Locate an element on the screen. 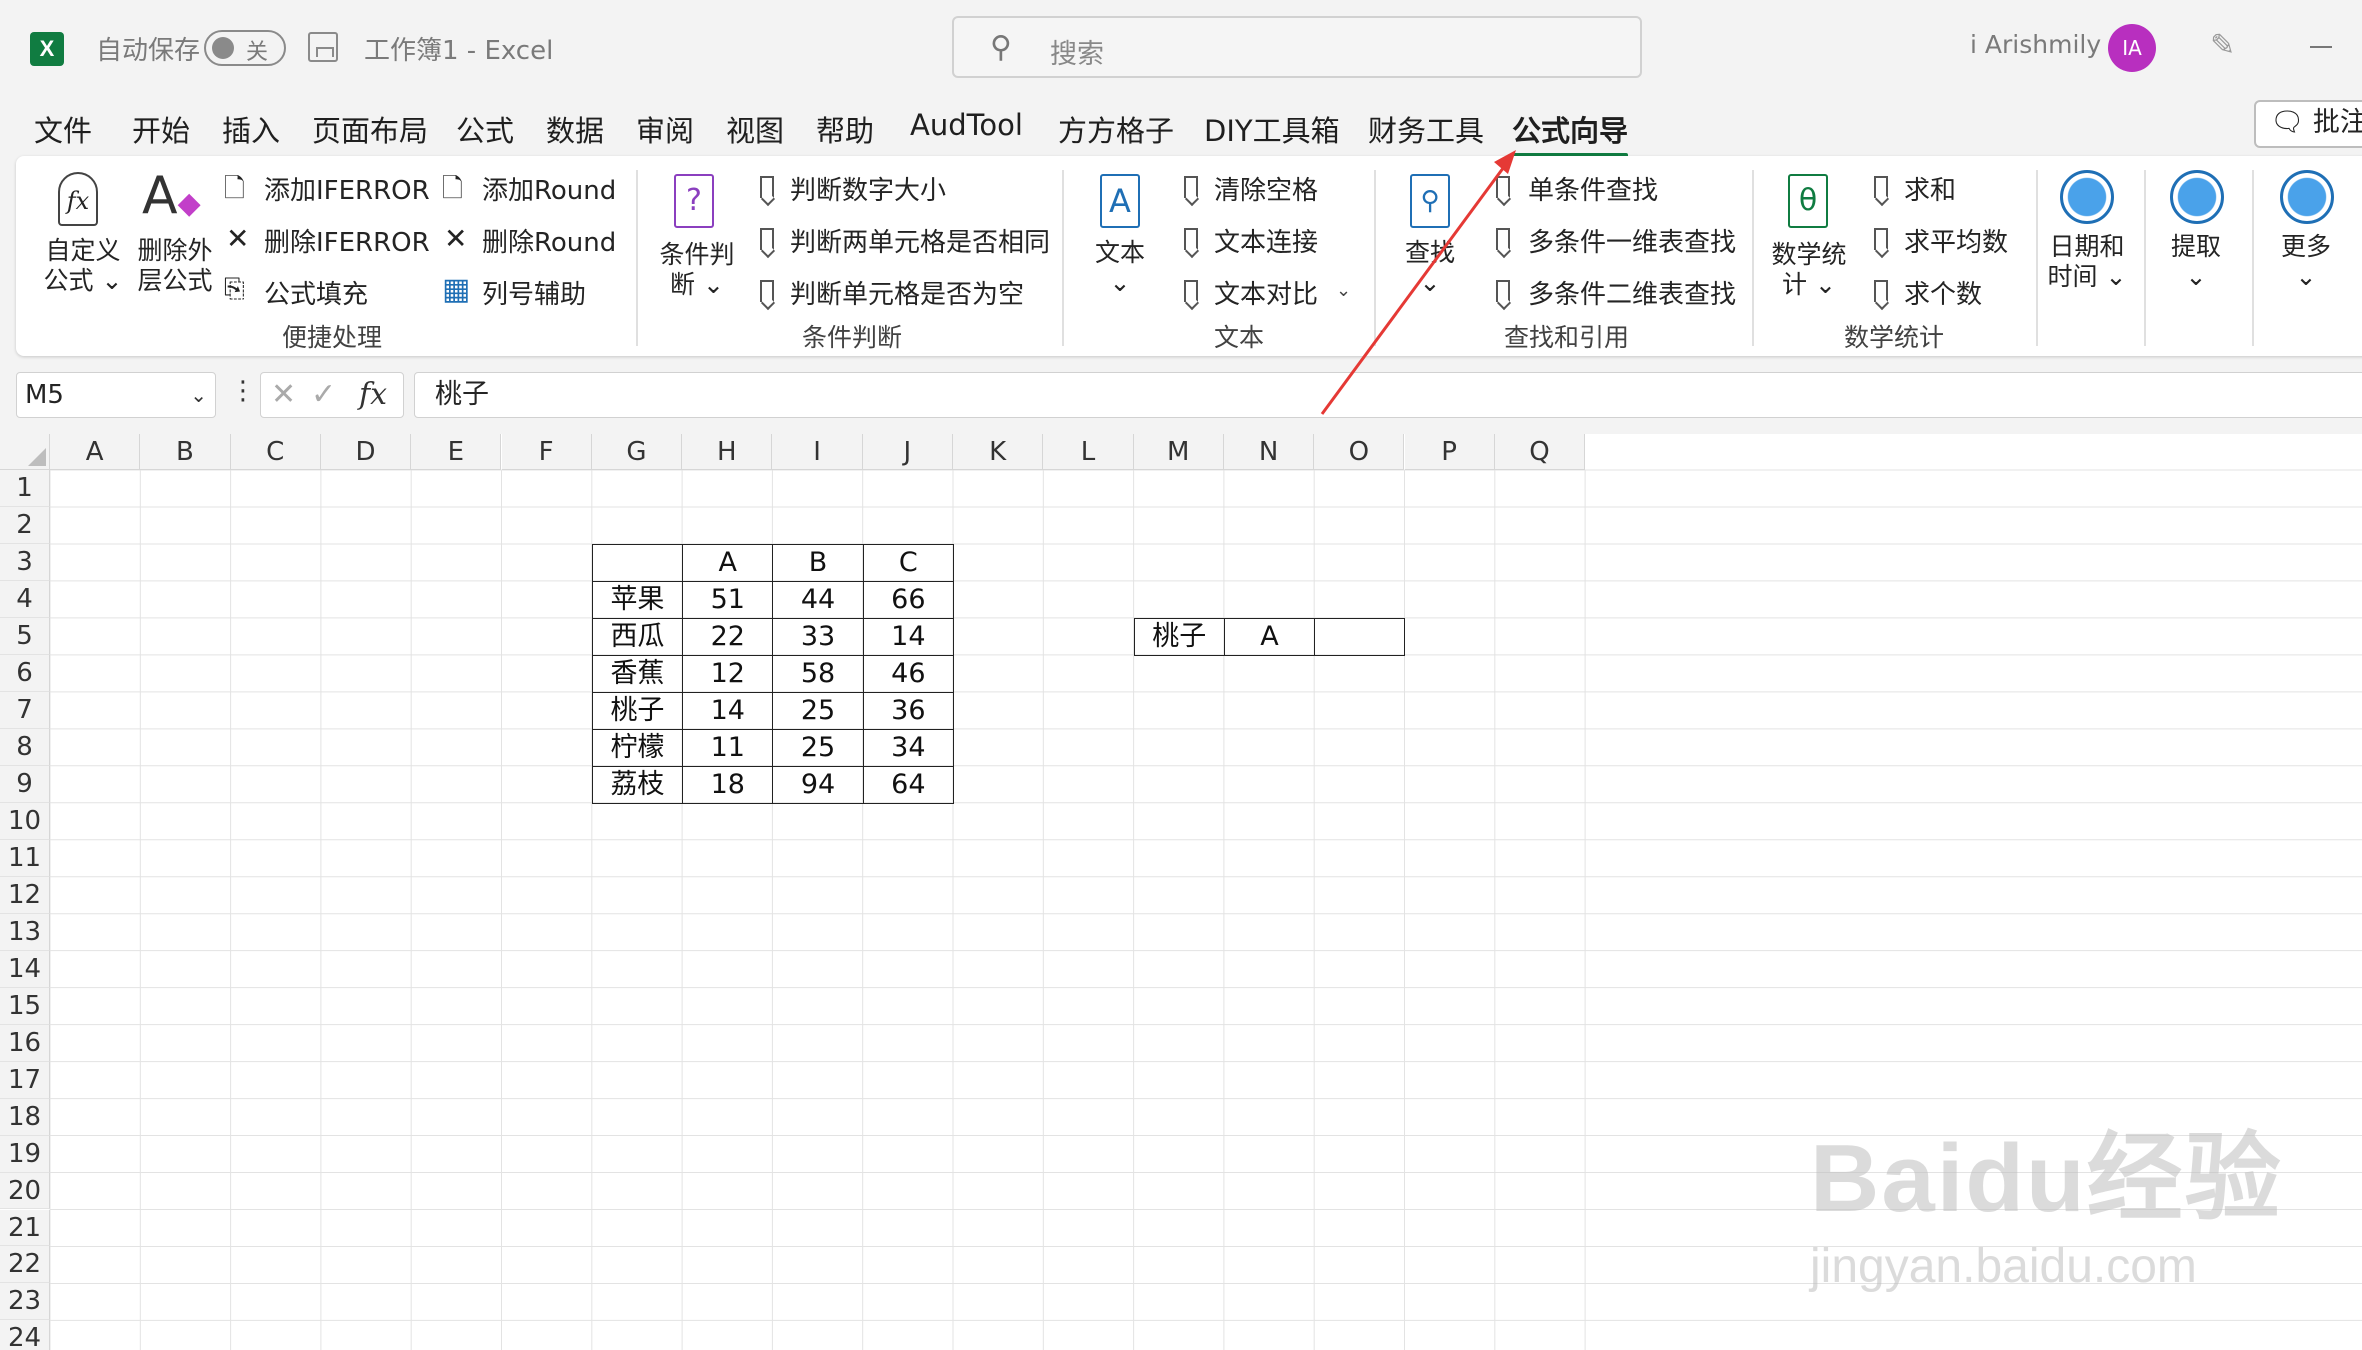 Image resolution: width=2362 pixels, height=1350 pixels. math-button: 数学统 计 ⌄ is located at coordinates (1809, 270).